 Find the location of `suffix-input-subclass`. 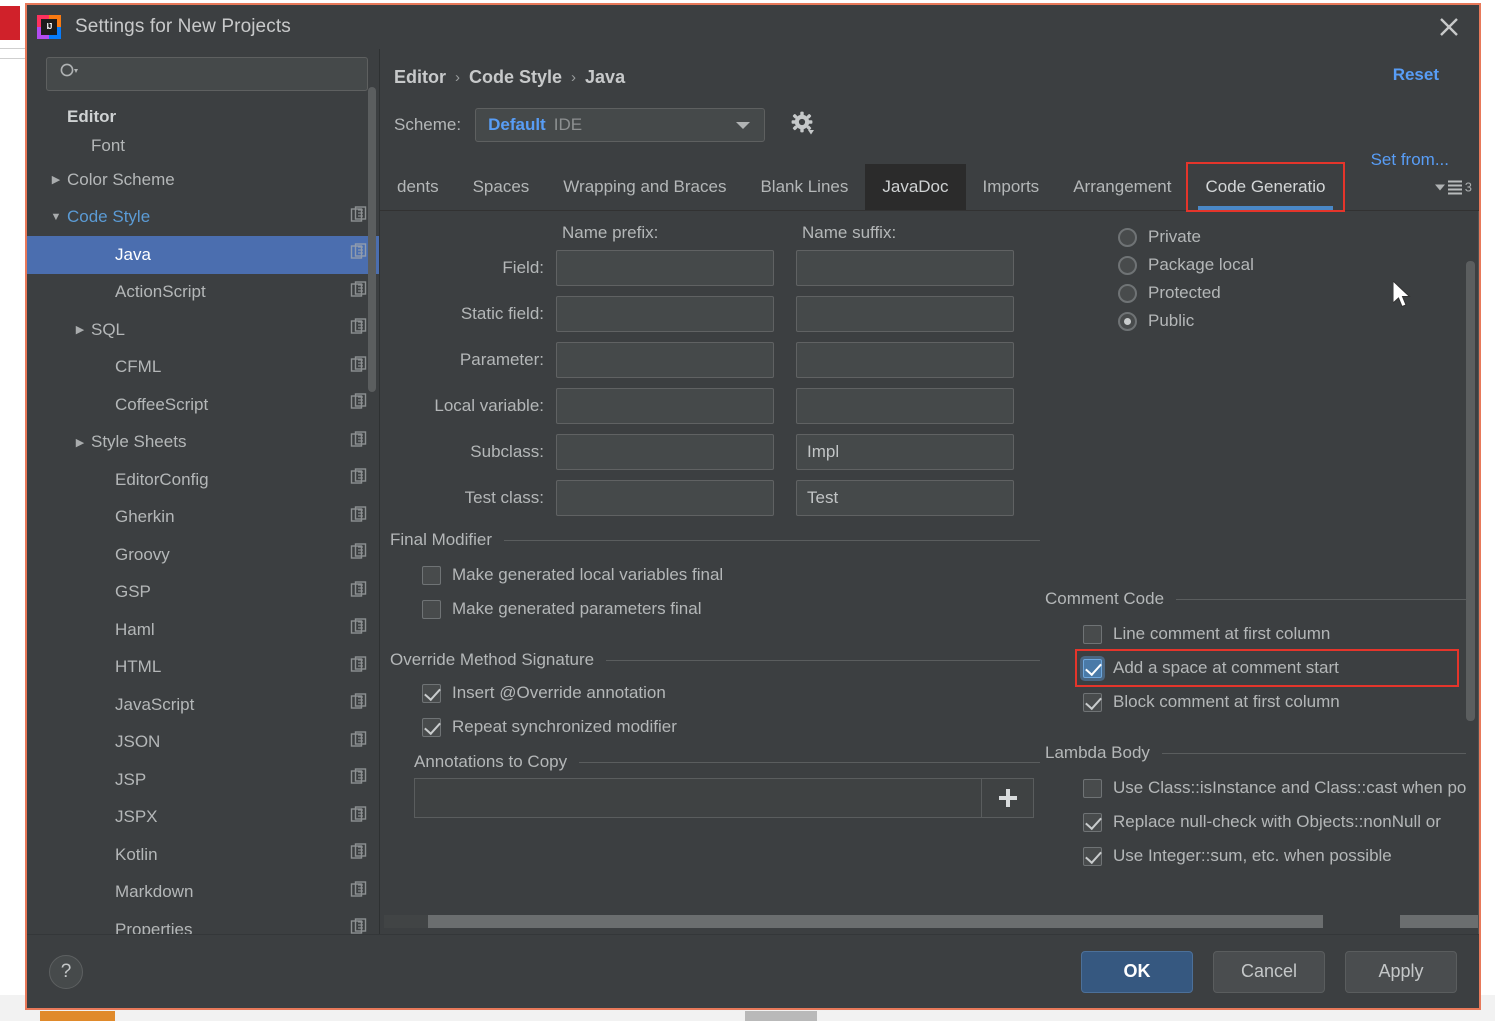

suffix-input-subclass is located at coordinates (905, 452).